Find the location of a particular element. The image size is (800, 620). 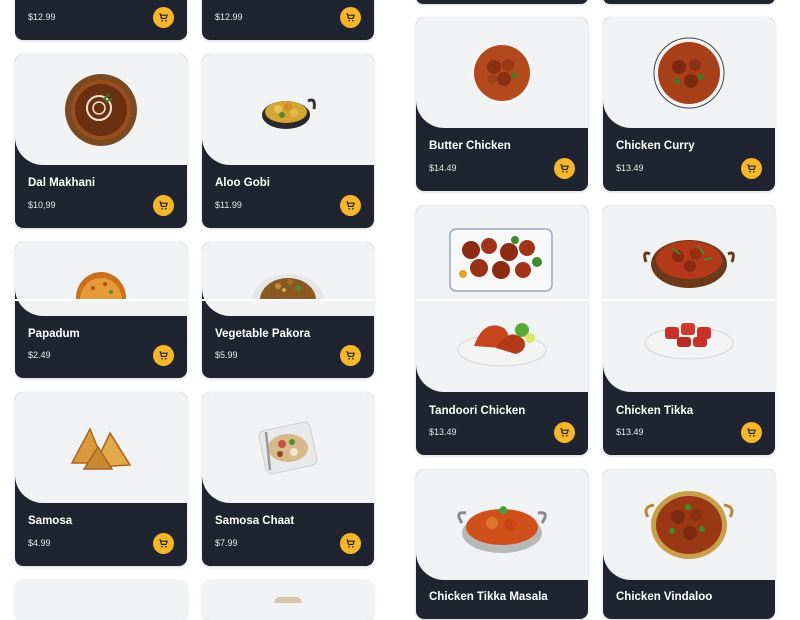

aloo-gobi-image is located at coordinates (289, 113).